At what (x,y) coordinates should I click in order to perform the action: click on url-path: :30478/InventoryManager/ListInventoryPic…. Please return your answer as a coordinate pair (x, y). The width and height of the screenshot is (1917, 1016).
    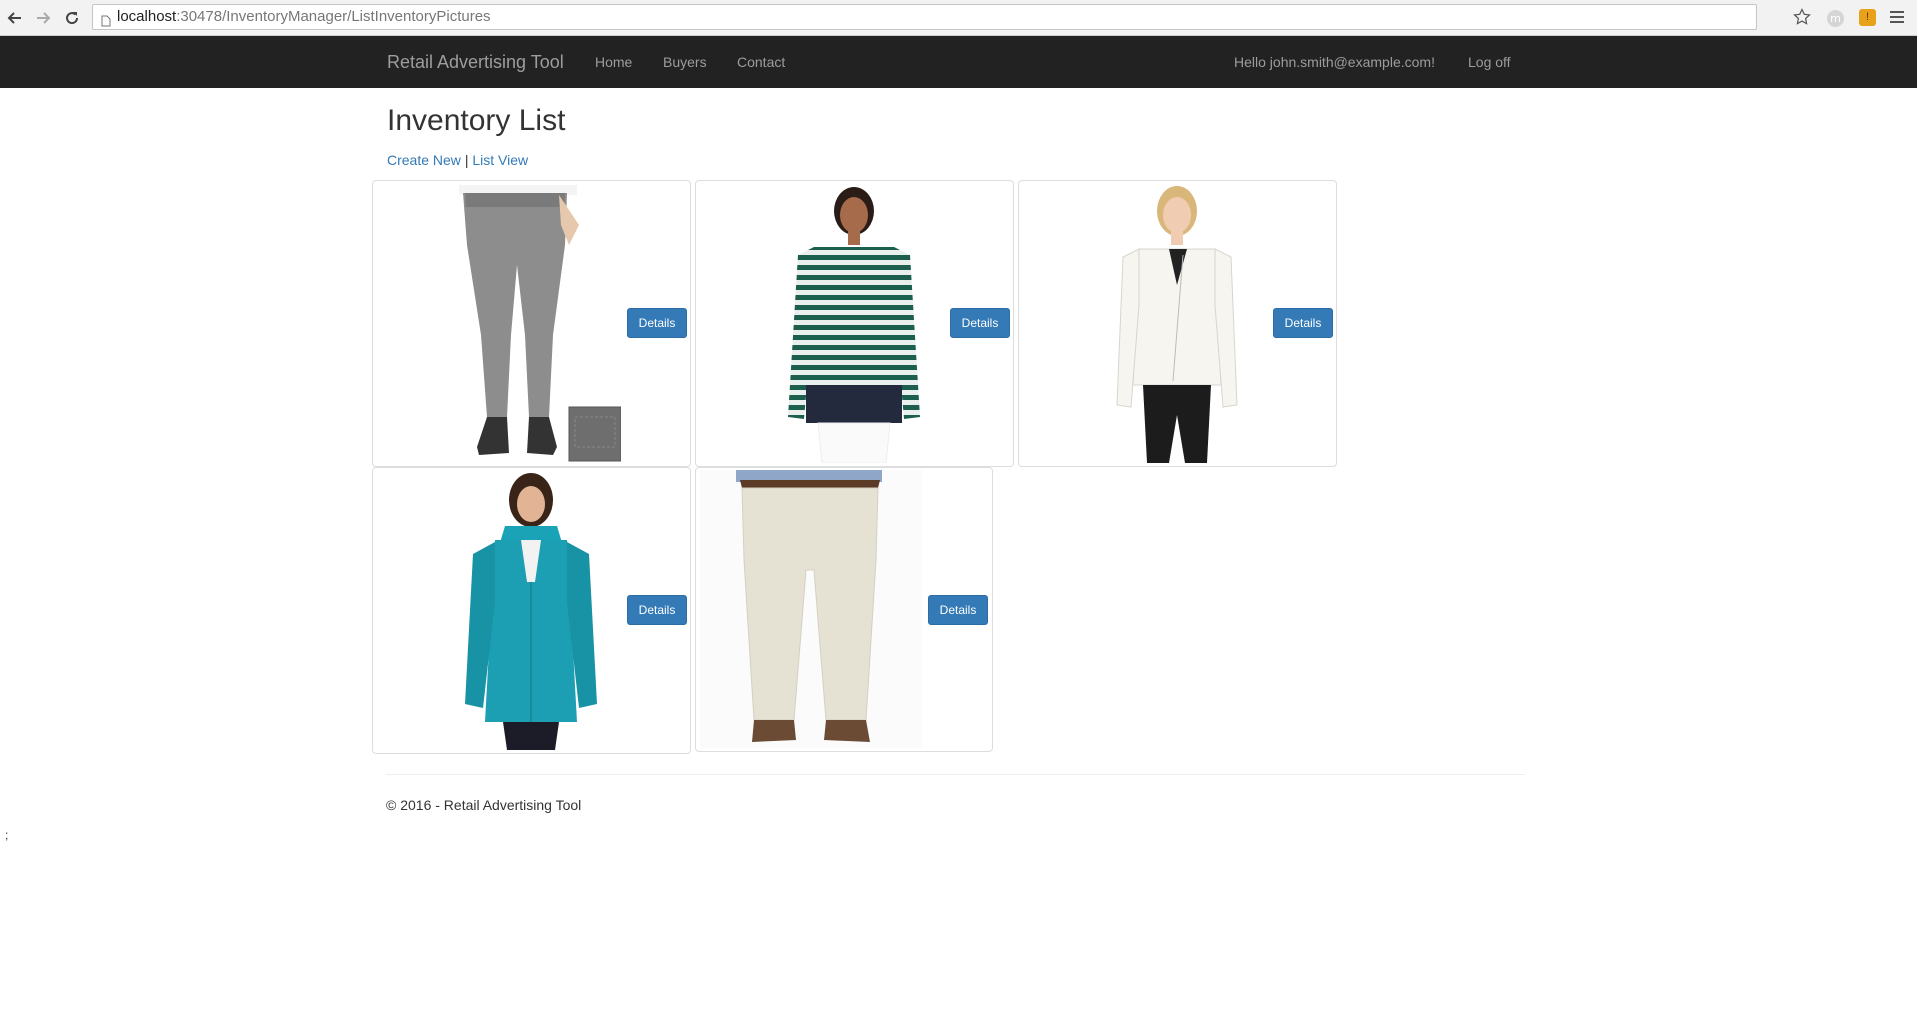
    Looking at the image, I should click on (333, 16).